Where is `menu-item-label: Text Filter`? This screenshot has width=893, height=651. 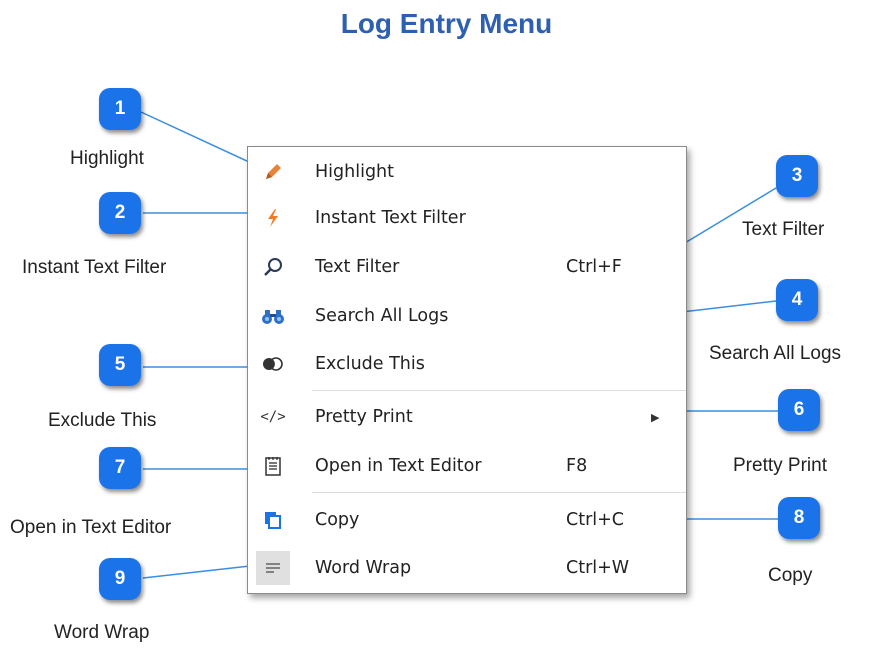
menu-item-label: Text Filter is located at coordinates (357, 267).